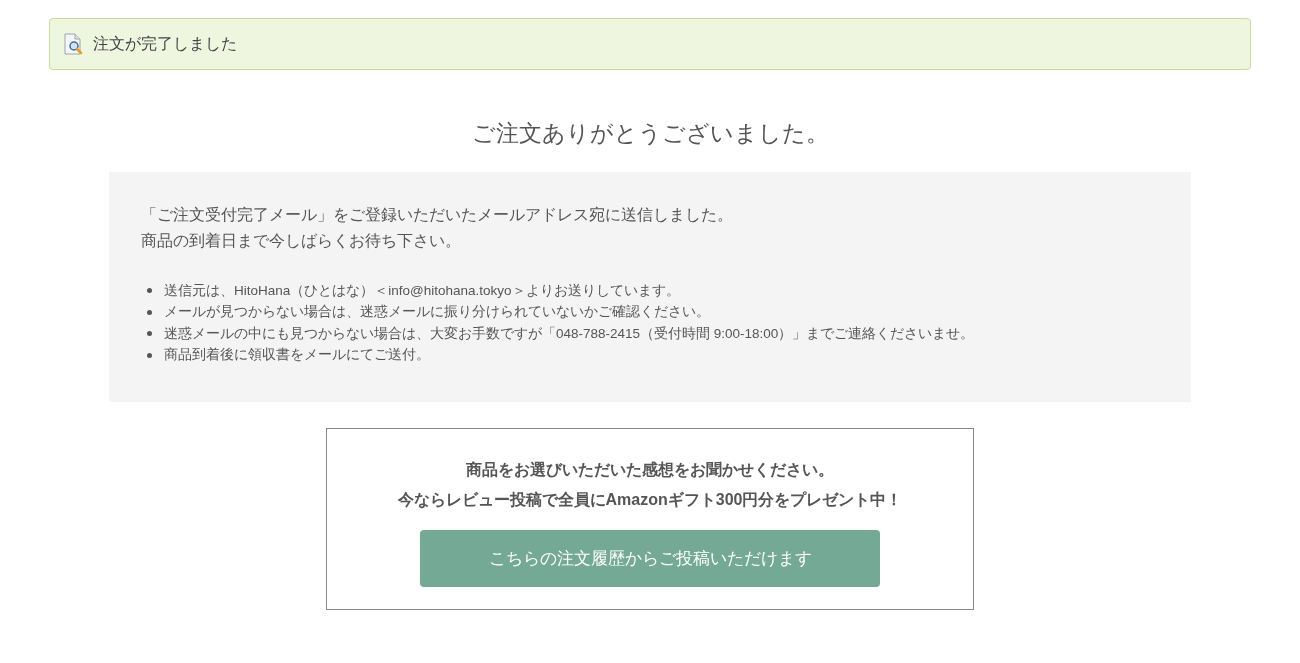 The height and width of the screenshot is (663, 1300). Describe the element at coordinates (650, 558) in the screenshot. I see `order-history-button: こちらの注文履歴からご投稿いただけます` at that location.